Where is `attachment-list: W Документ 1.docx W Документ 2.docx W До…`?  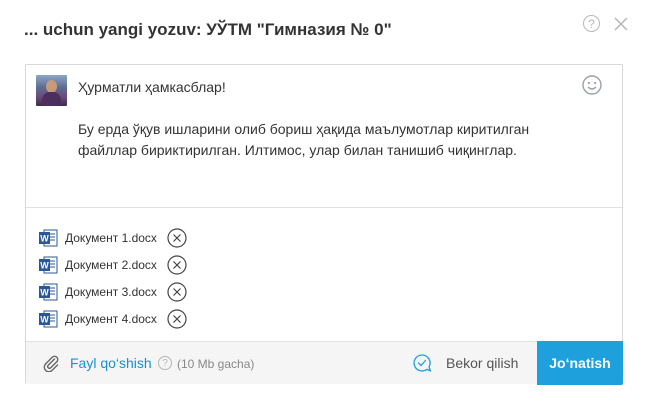 attachment-list: W Документ 1.docx W Документ 2.docx W До… is located at coordinates (112, 278).